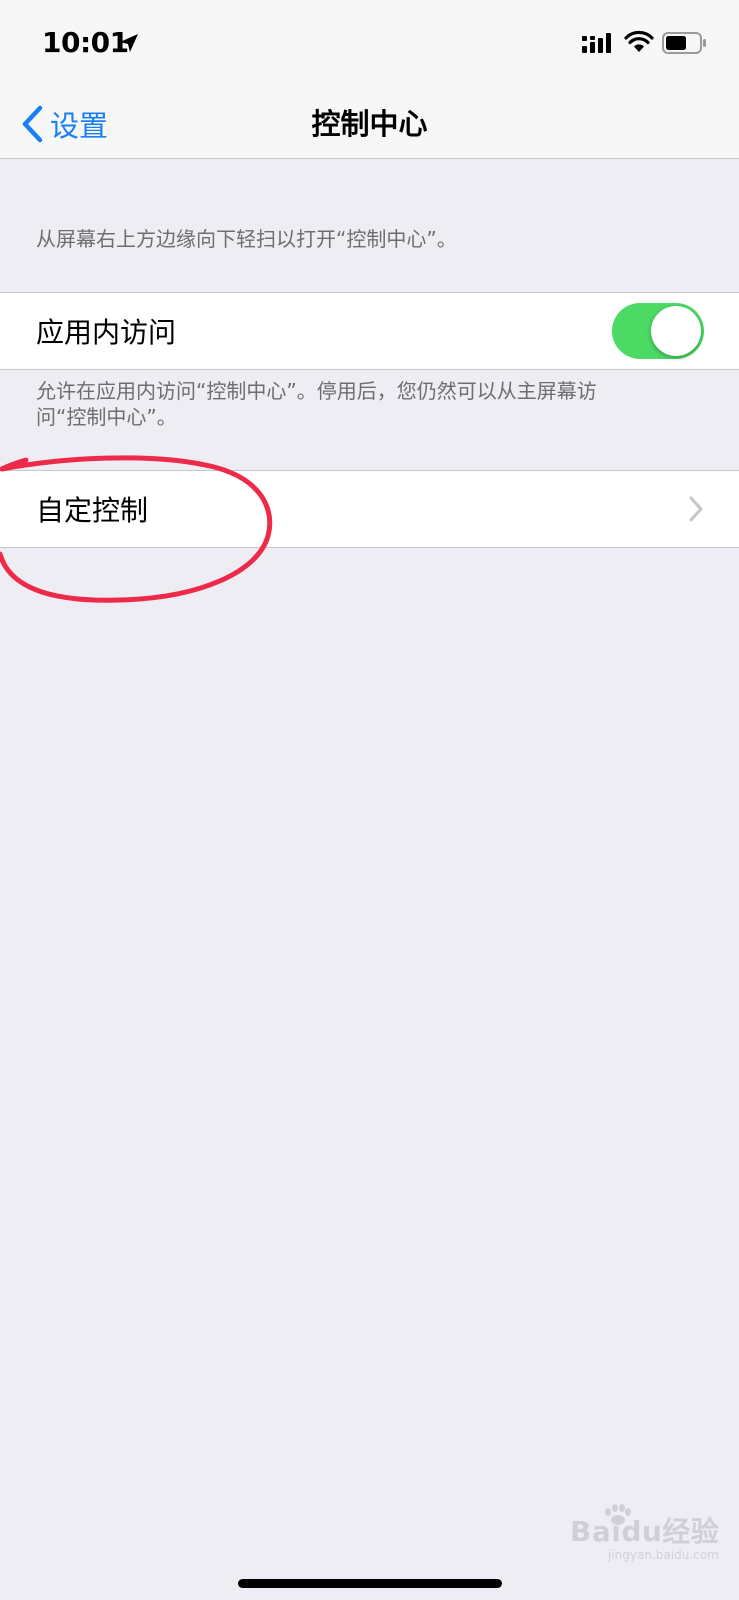 The height and width of the screenshot is (1600, 739). Describe the element at coordinates (369, 45) in the screenshot. I see `status-bar: 10:01` at that location.